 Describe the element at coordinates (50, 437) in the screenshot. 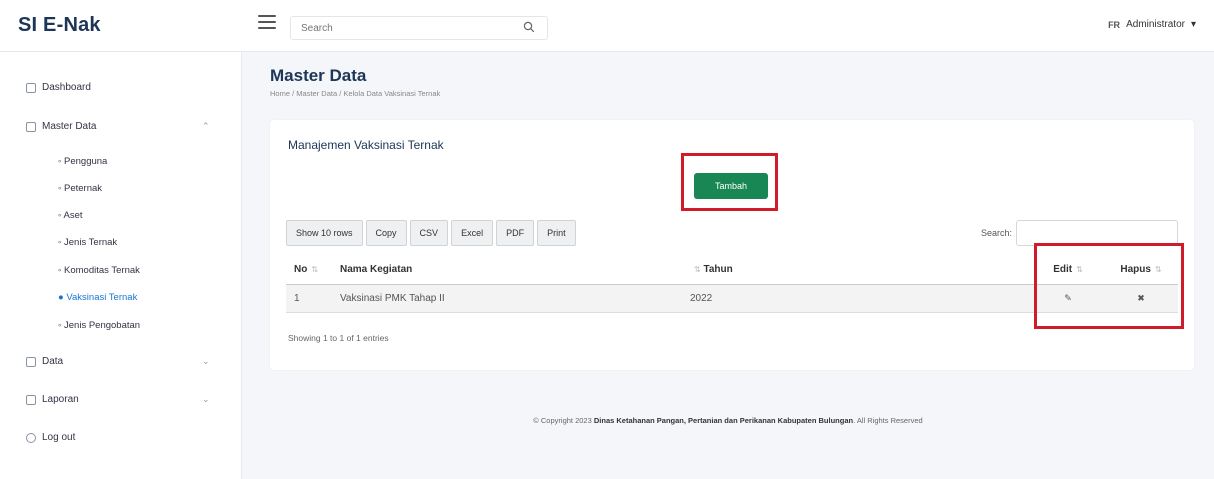

I see `sidebar-item-logout: Log out` at that location.